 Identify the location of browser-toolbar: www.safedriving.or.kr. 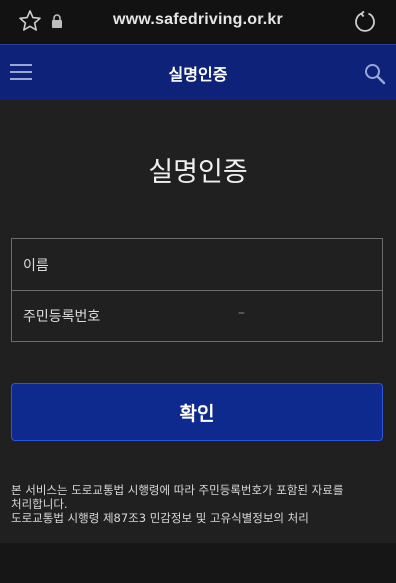
(198, 22).